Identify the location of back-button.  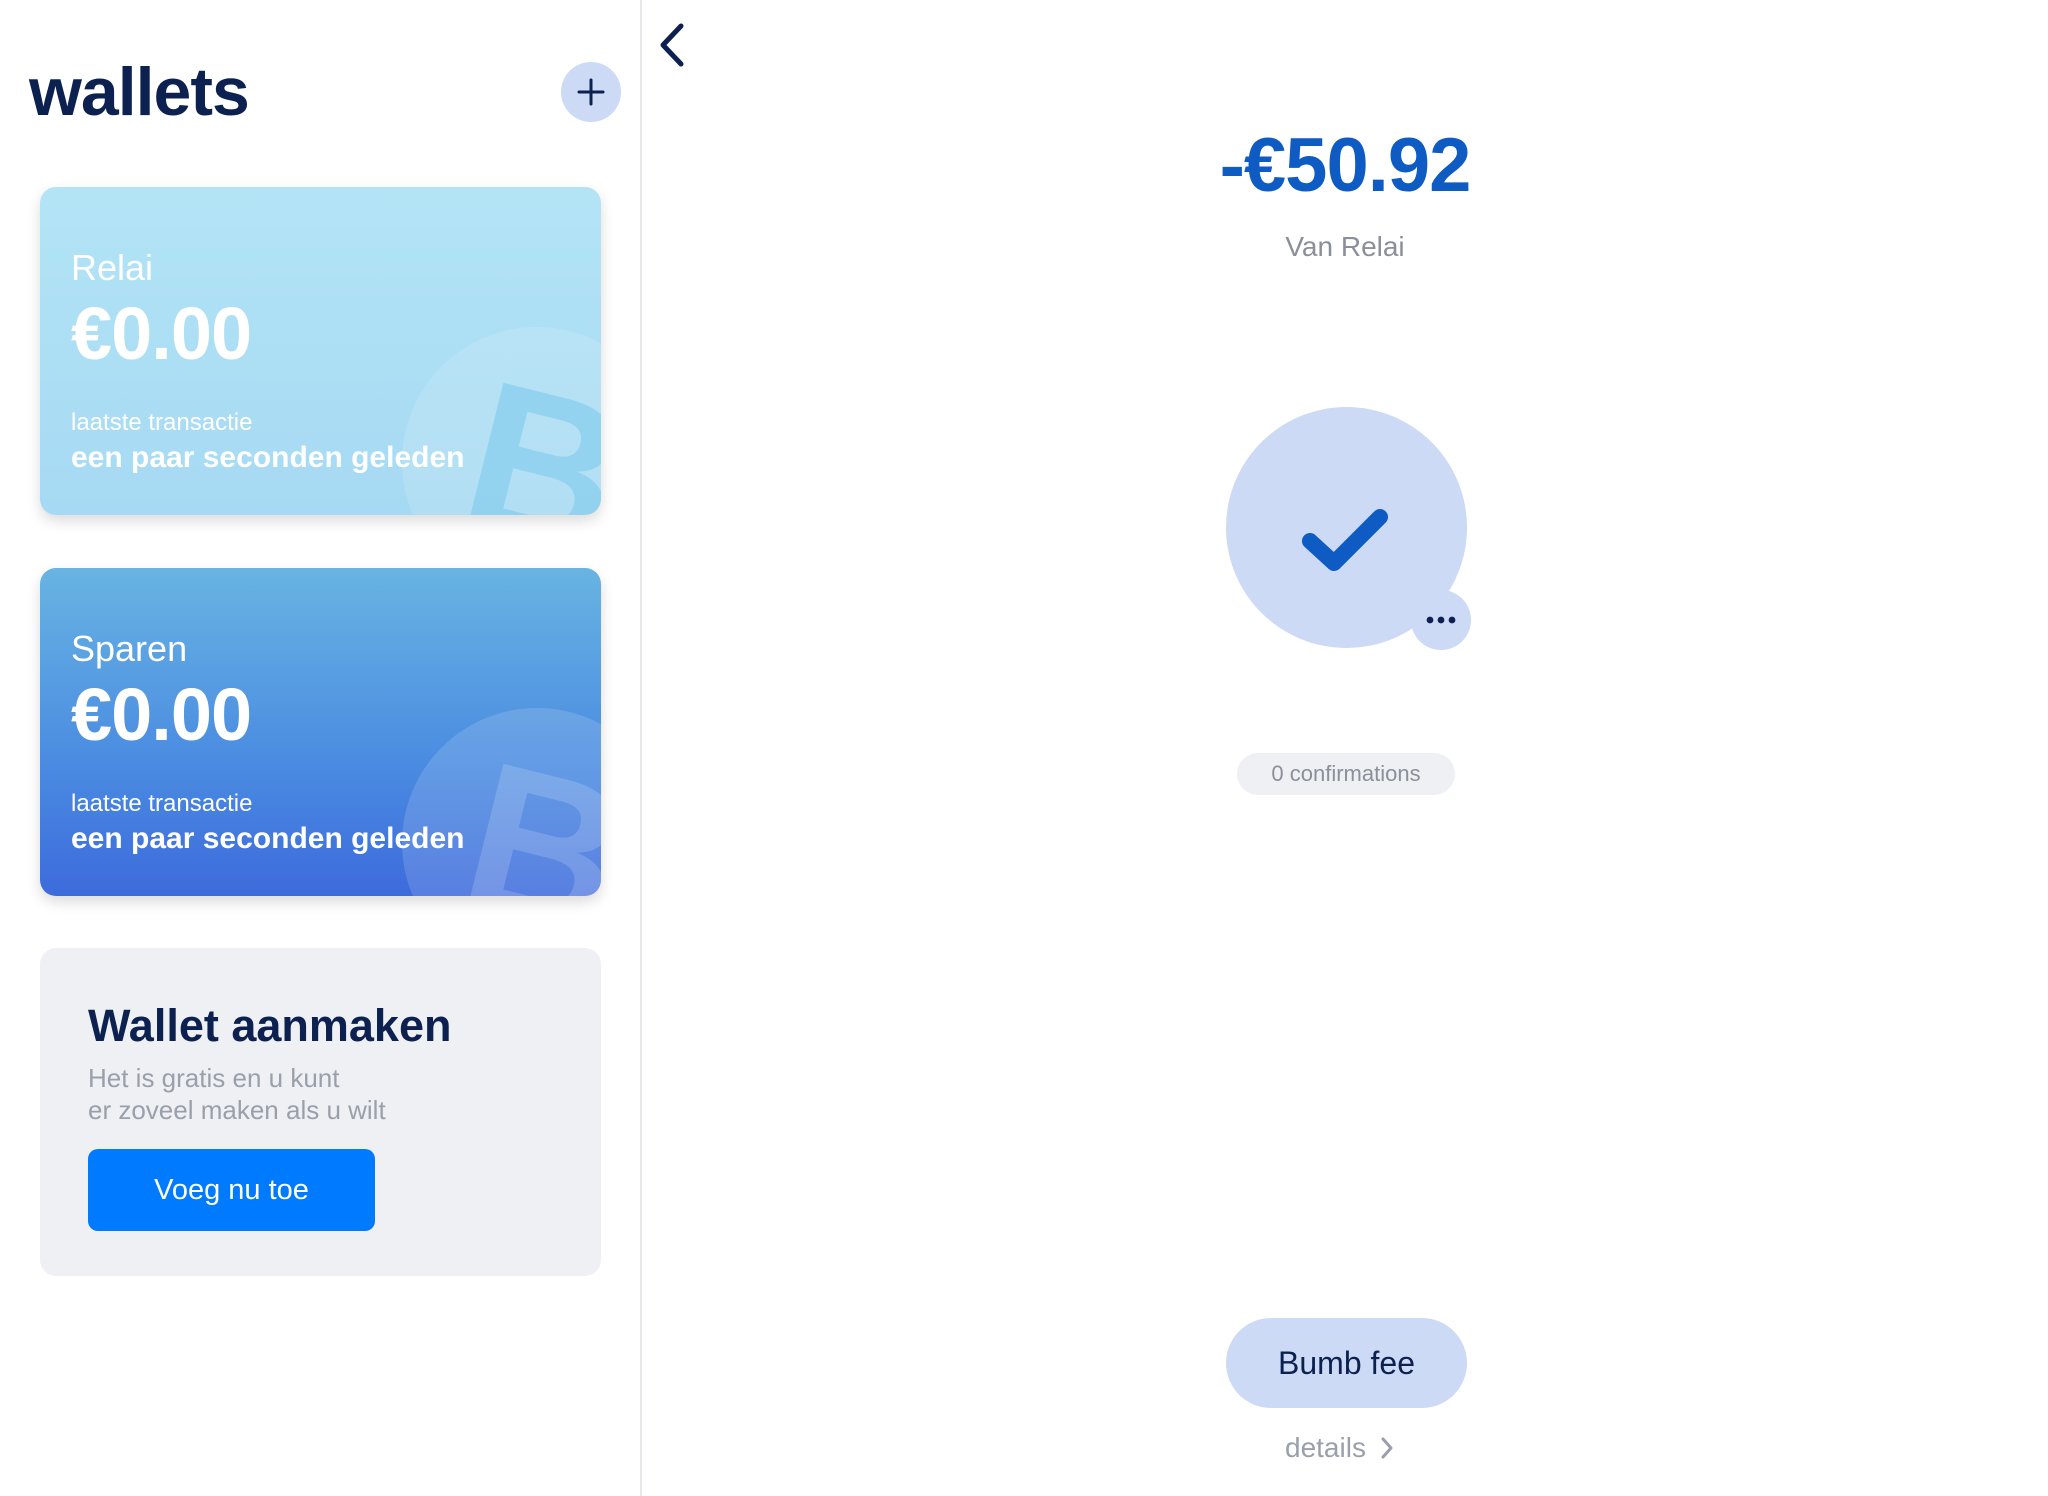
(673, 45).